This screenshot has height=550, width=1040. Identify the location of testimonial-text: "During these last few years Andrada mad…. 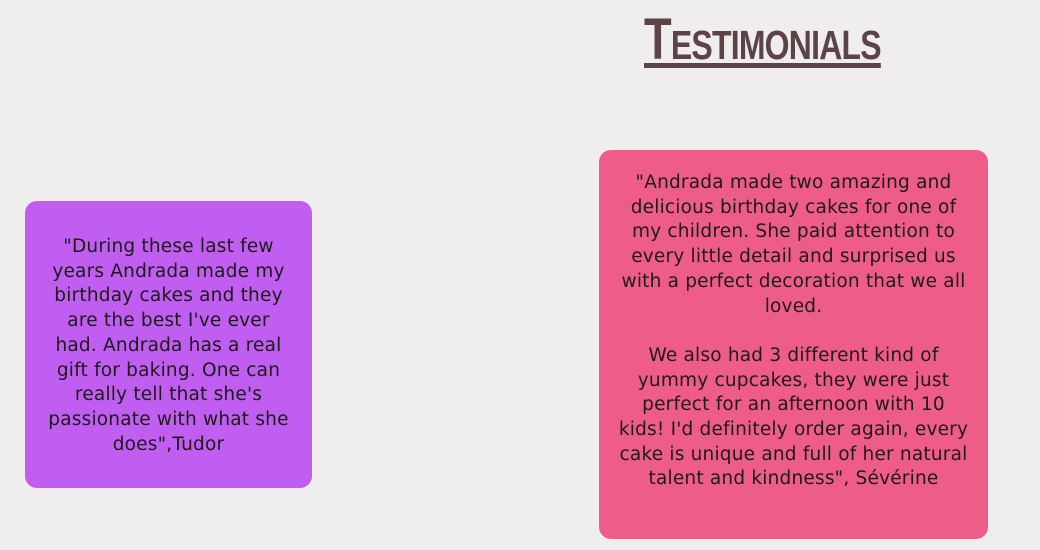
(168, 345).